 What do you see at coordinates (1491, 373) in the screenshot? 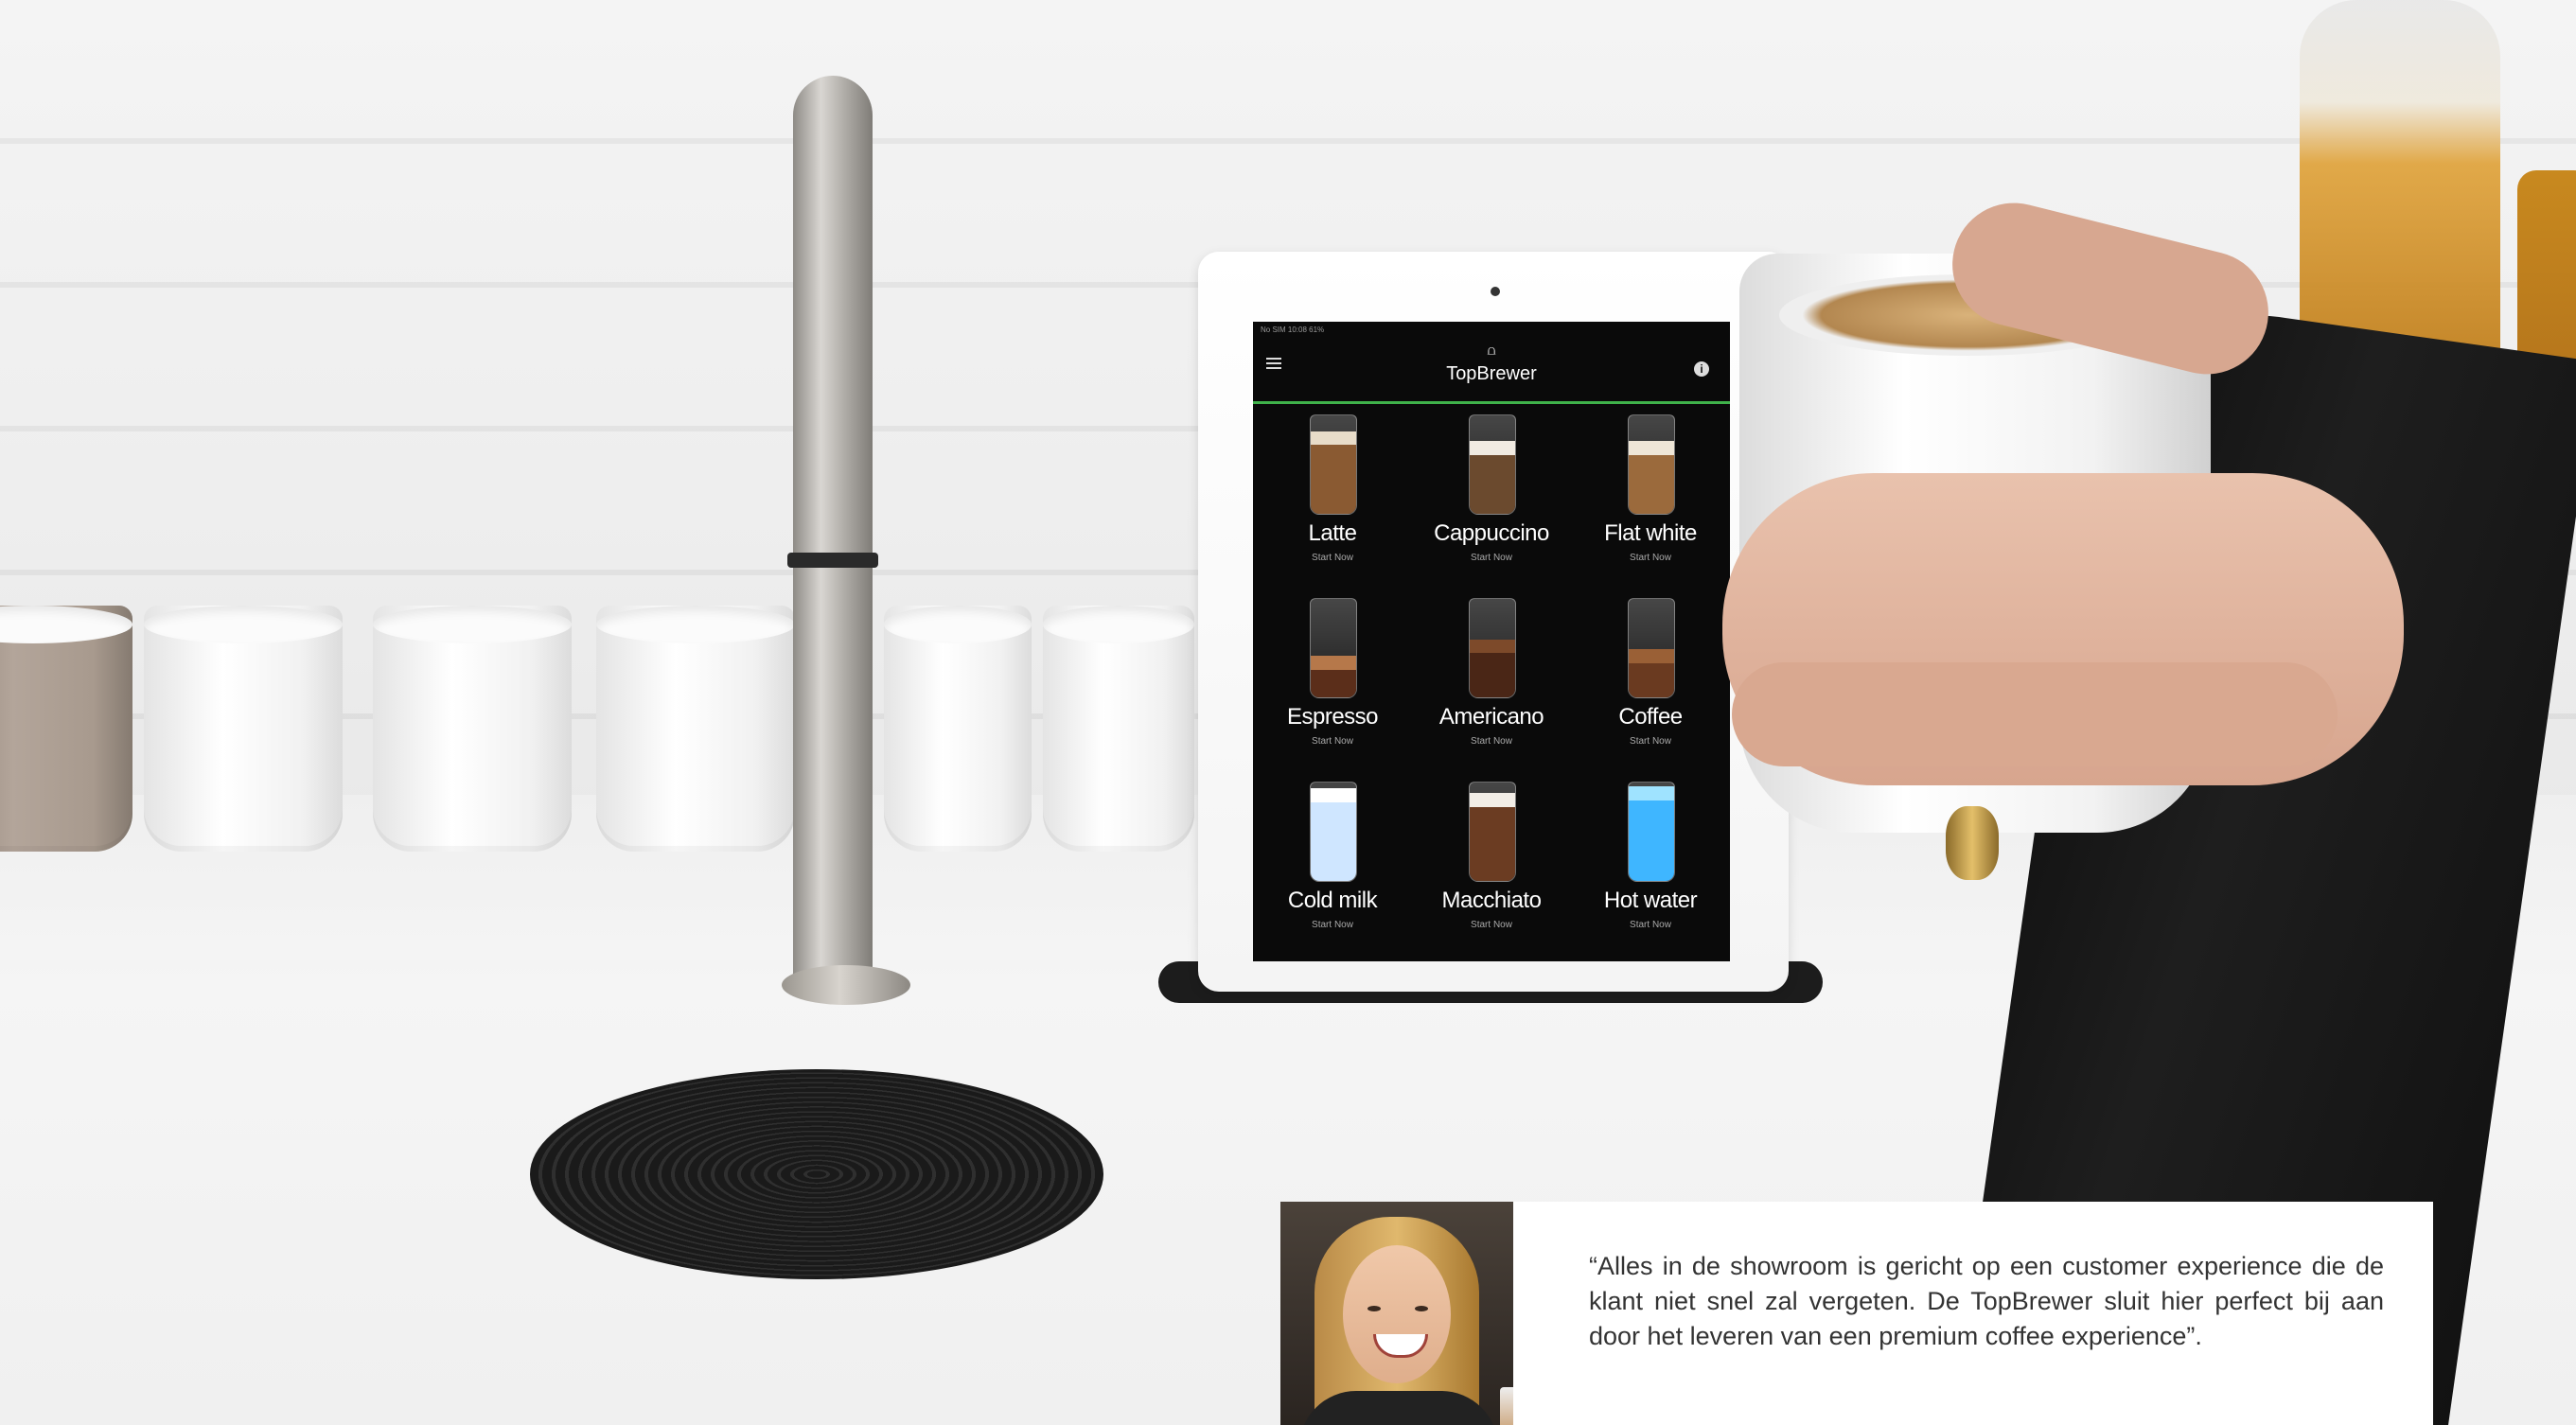
I see `brand-title: TopBrewer` at bounding box center [1491, 373].